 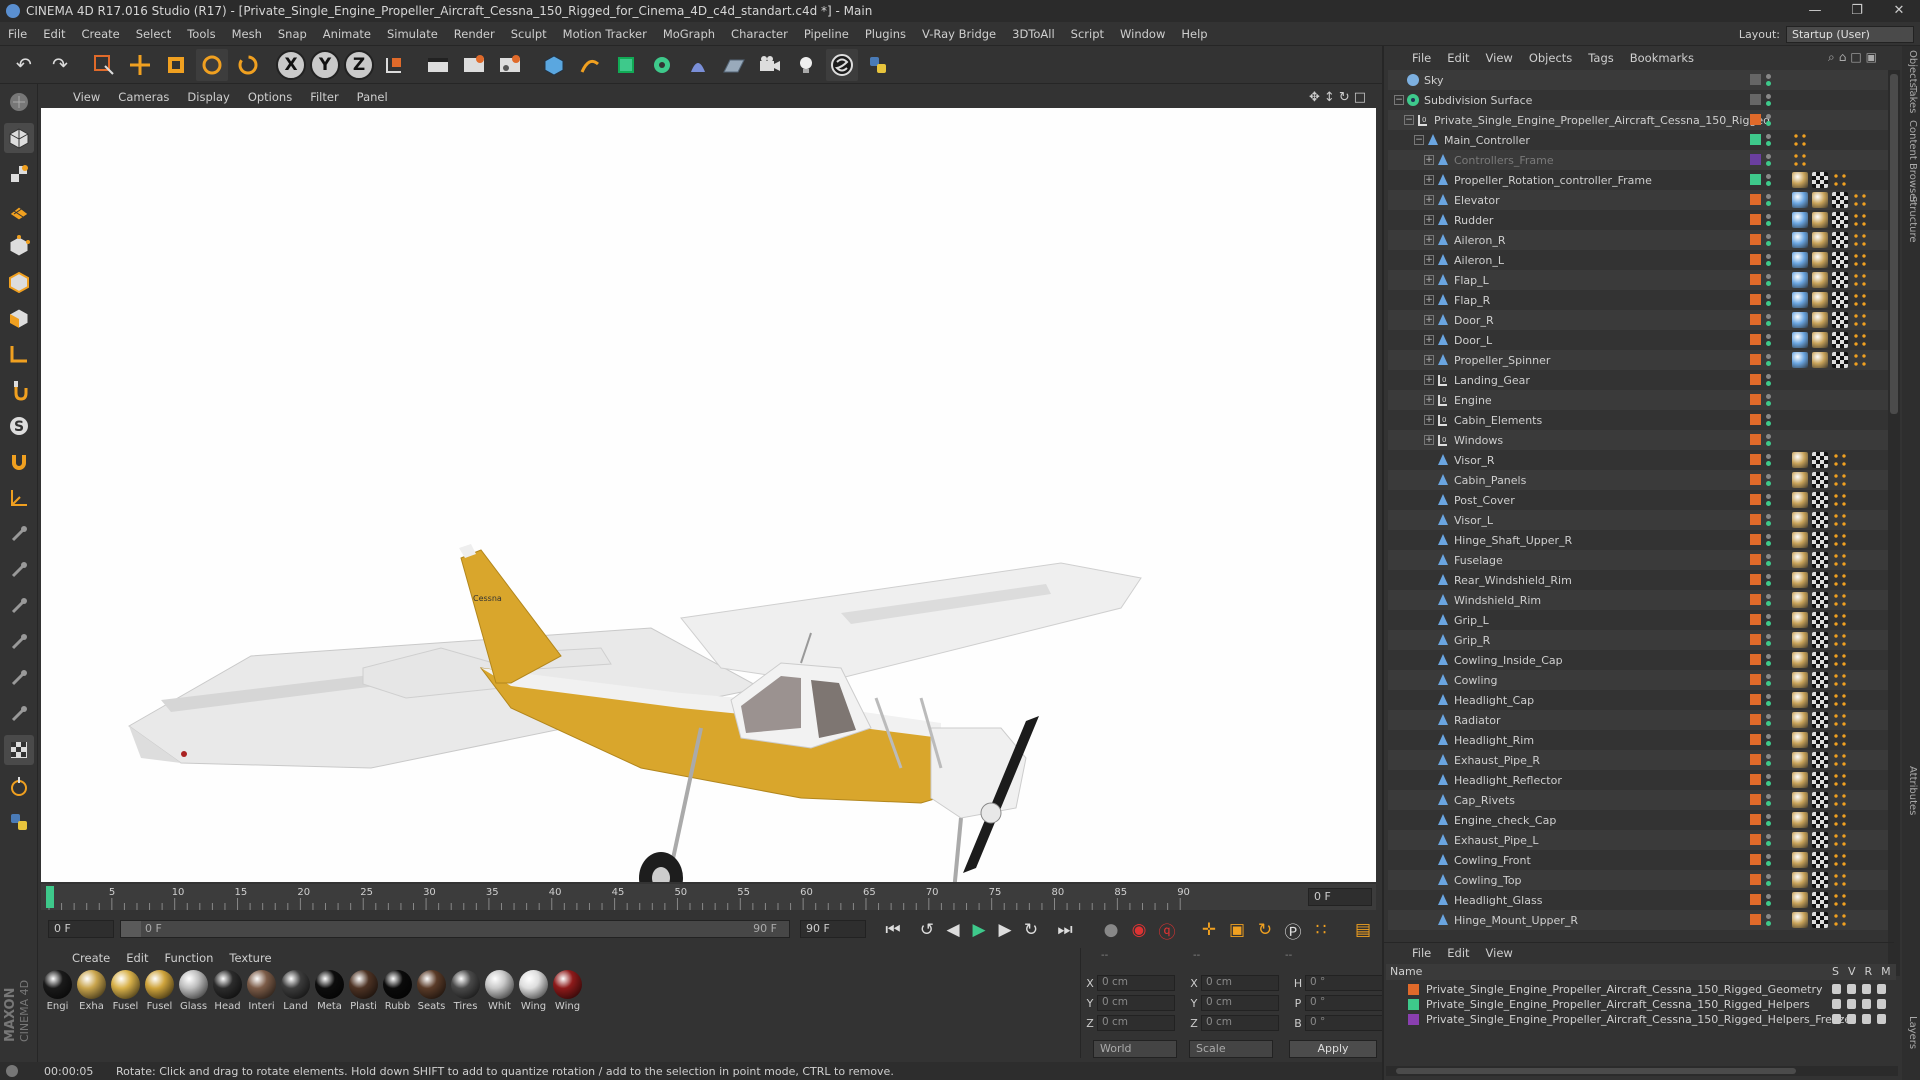 I want to click on menu-pipeline: Pipeline, so click(x=826, y=34).